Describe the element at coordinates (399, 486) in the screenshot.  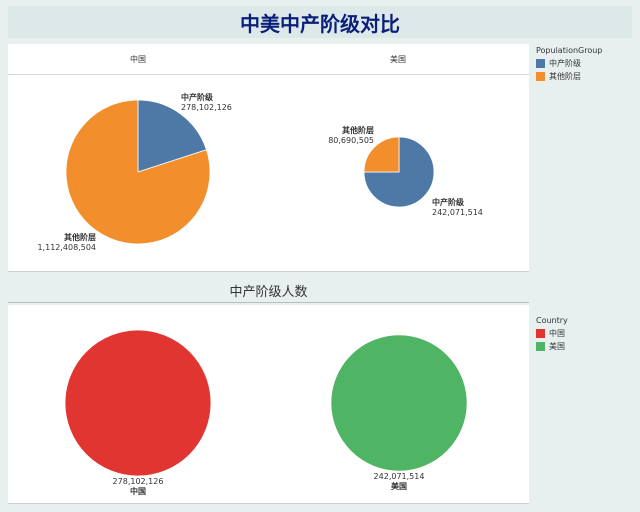
I see `bubble-category-label: 美国` at that location.